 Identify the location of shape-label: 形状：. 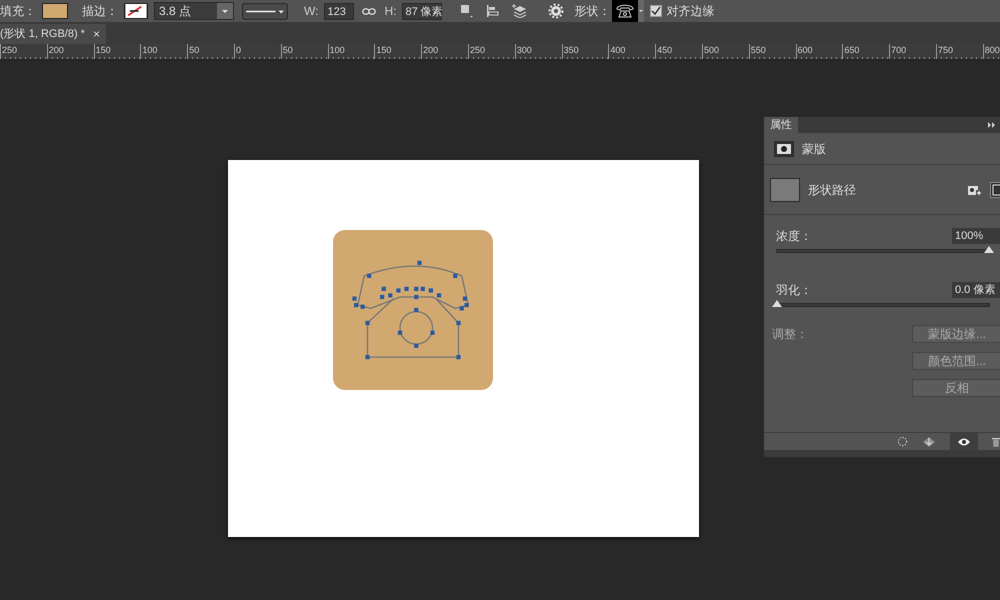
(592, 11).